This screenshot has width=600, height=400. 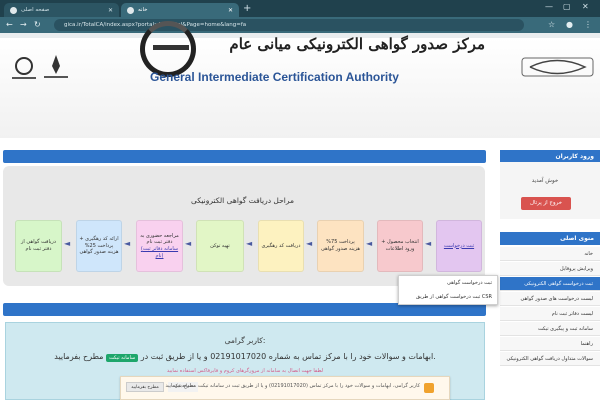 I want to click on maximize-icon: ▢, so click(x=567, y=6).